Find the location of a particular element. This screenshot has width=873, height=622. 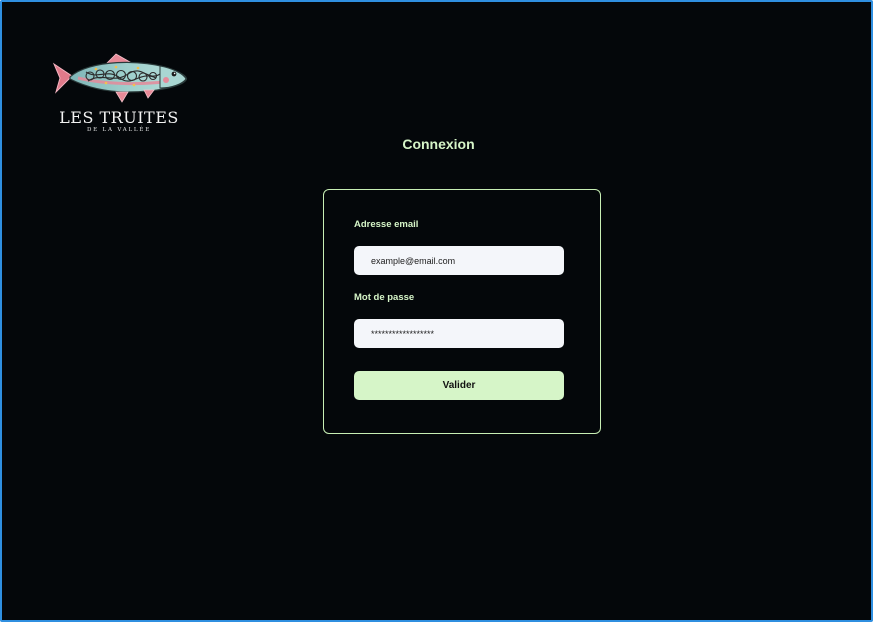

submit-button: Valider is located at coordinates (459, 385).